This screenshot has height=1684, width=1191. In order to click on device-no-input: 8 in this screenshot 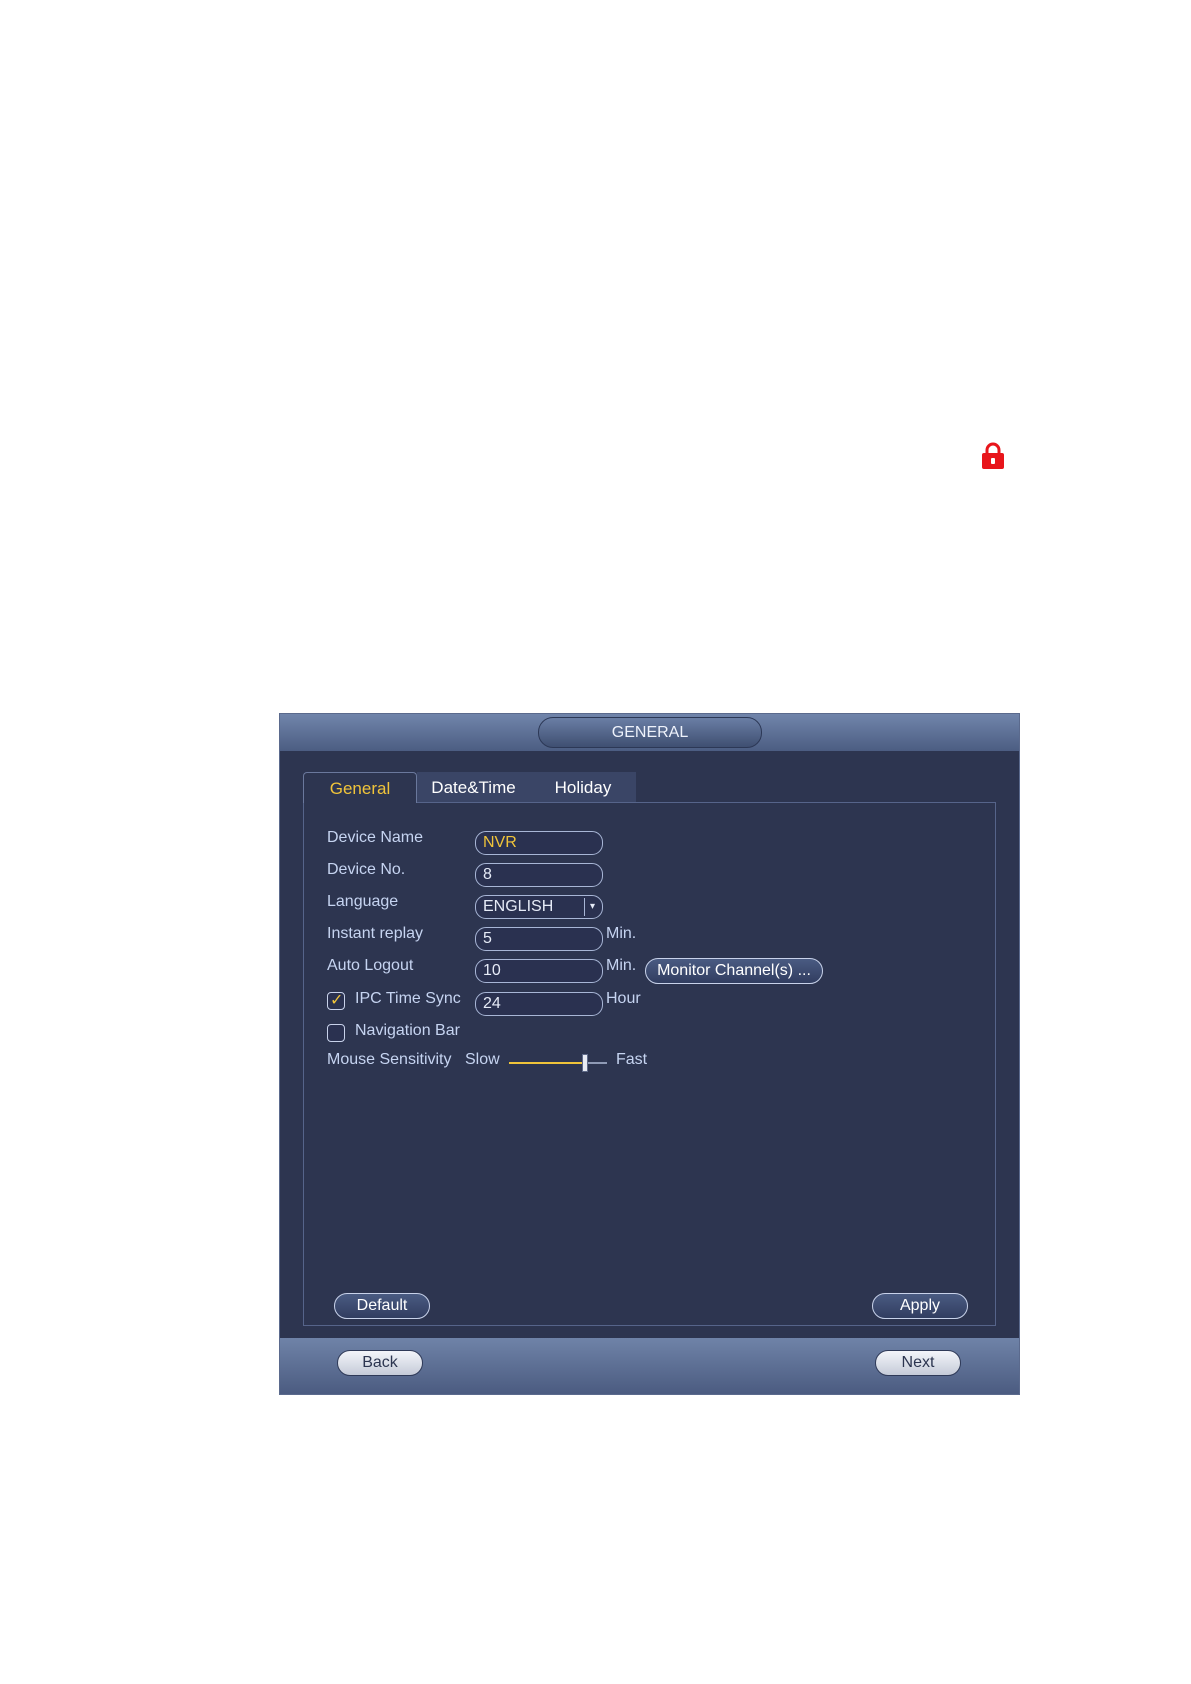, I will do `click(539, 875)`.